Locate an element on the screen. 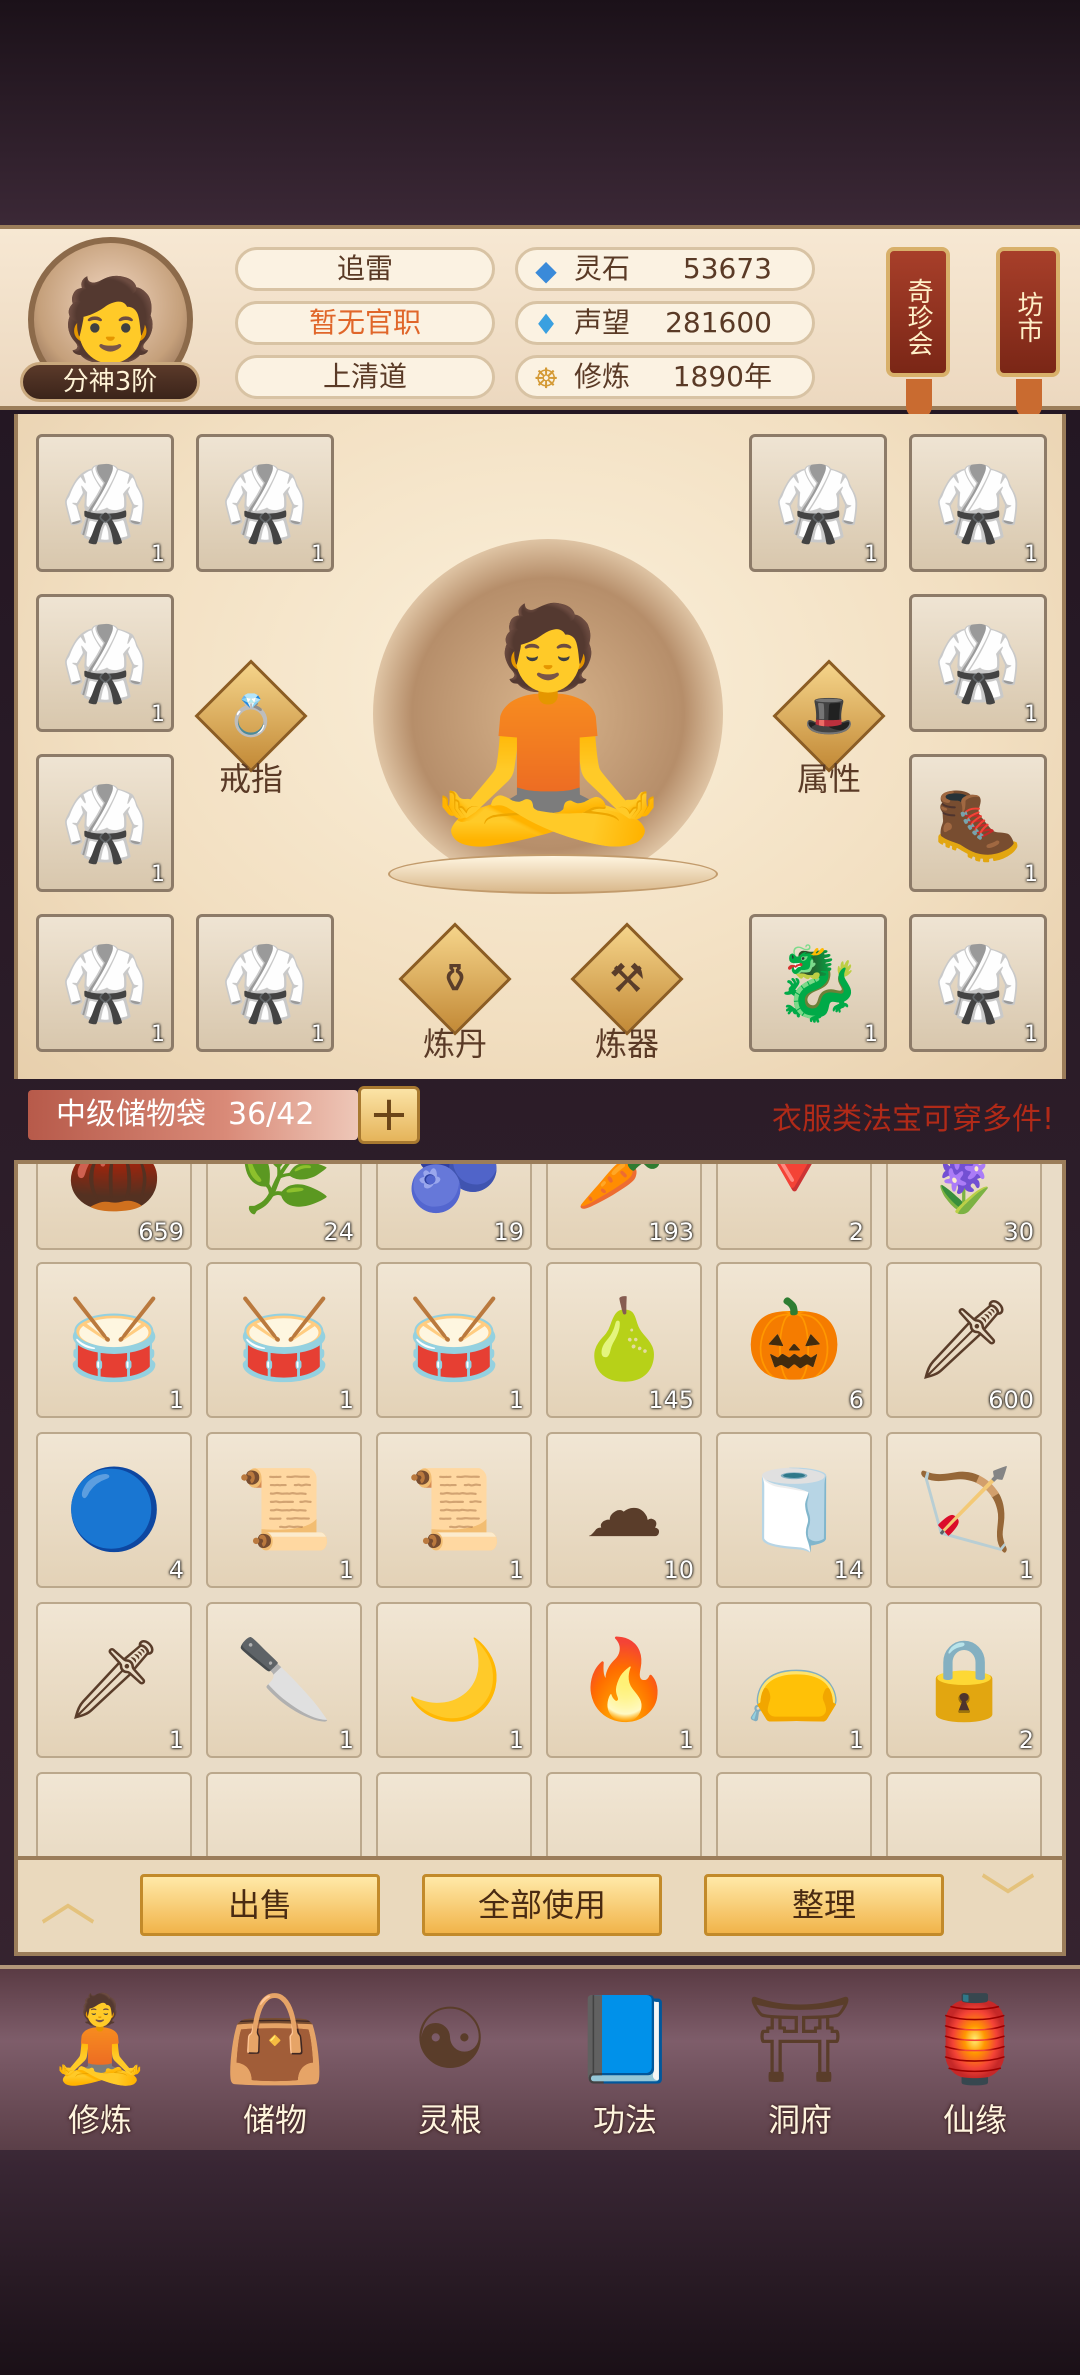 This screenshot has width=1080, height=2375. inventory-item: 🎃 6 is located at coordinates (794, 1340).